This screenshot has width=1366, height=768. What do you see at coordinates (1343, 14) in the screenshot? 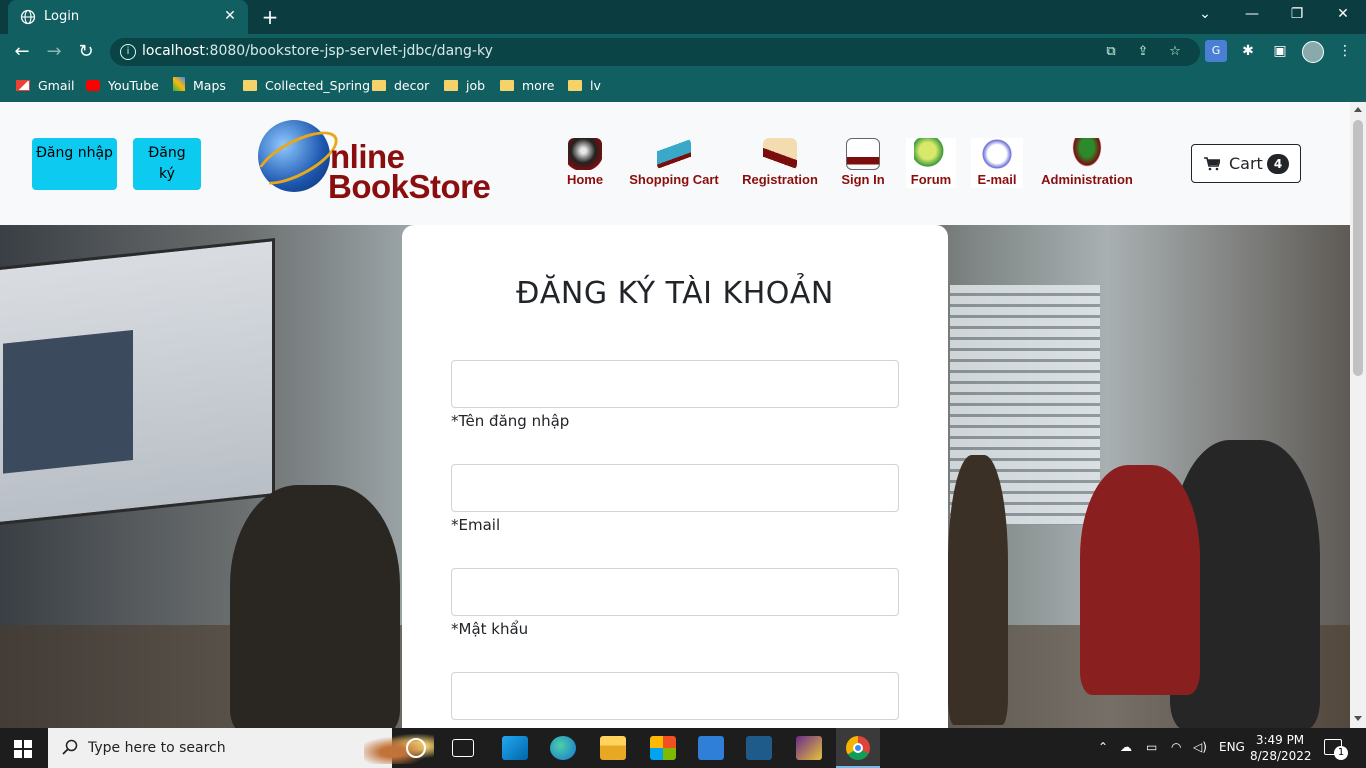
I see `close-window-icon: ✕` at bounding box center [1343, 14].